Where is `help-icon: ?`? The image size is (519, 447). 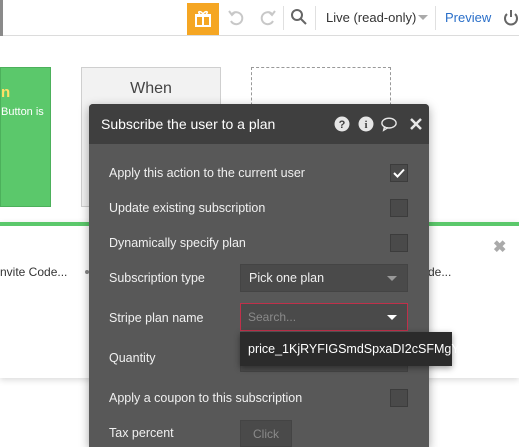
help-icon: ? is located at coordinates (342, 124).